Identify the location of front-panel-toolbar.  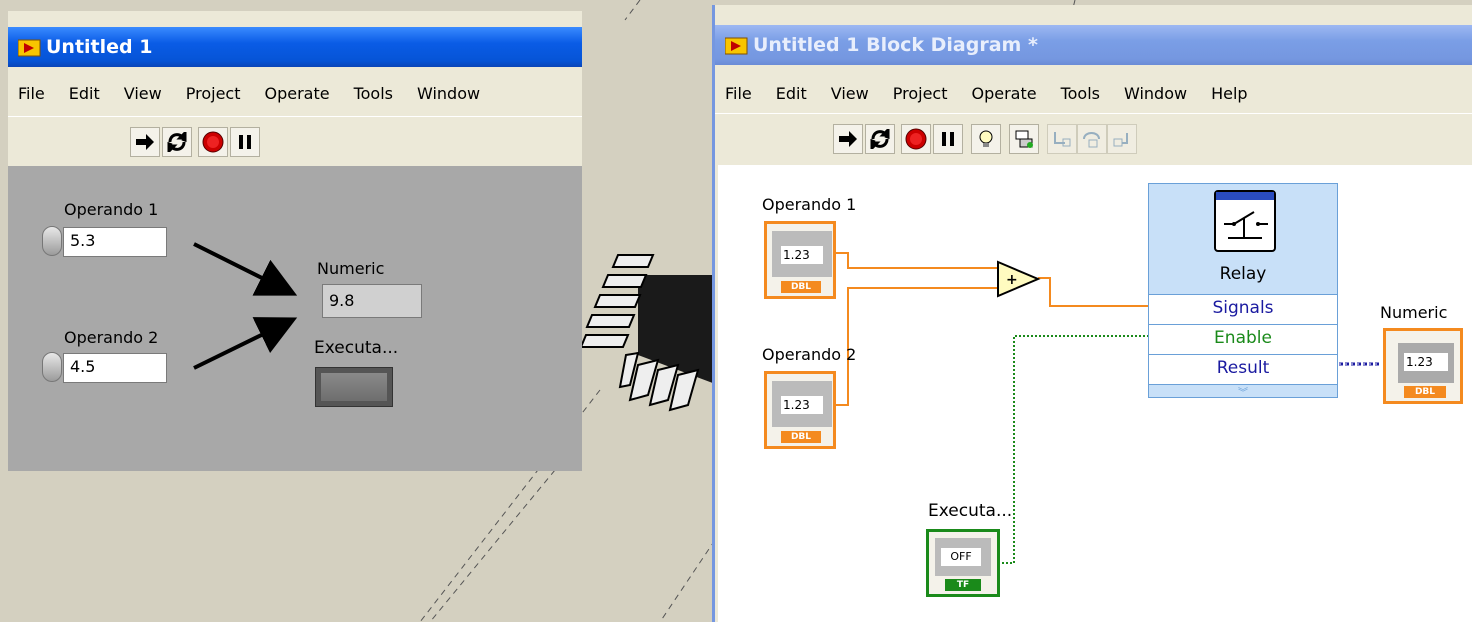
(295, 141).